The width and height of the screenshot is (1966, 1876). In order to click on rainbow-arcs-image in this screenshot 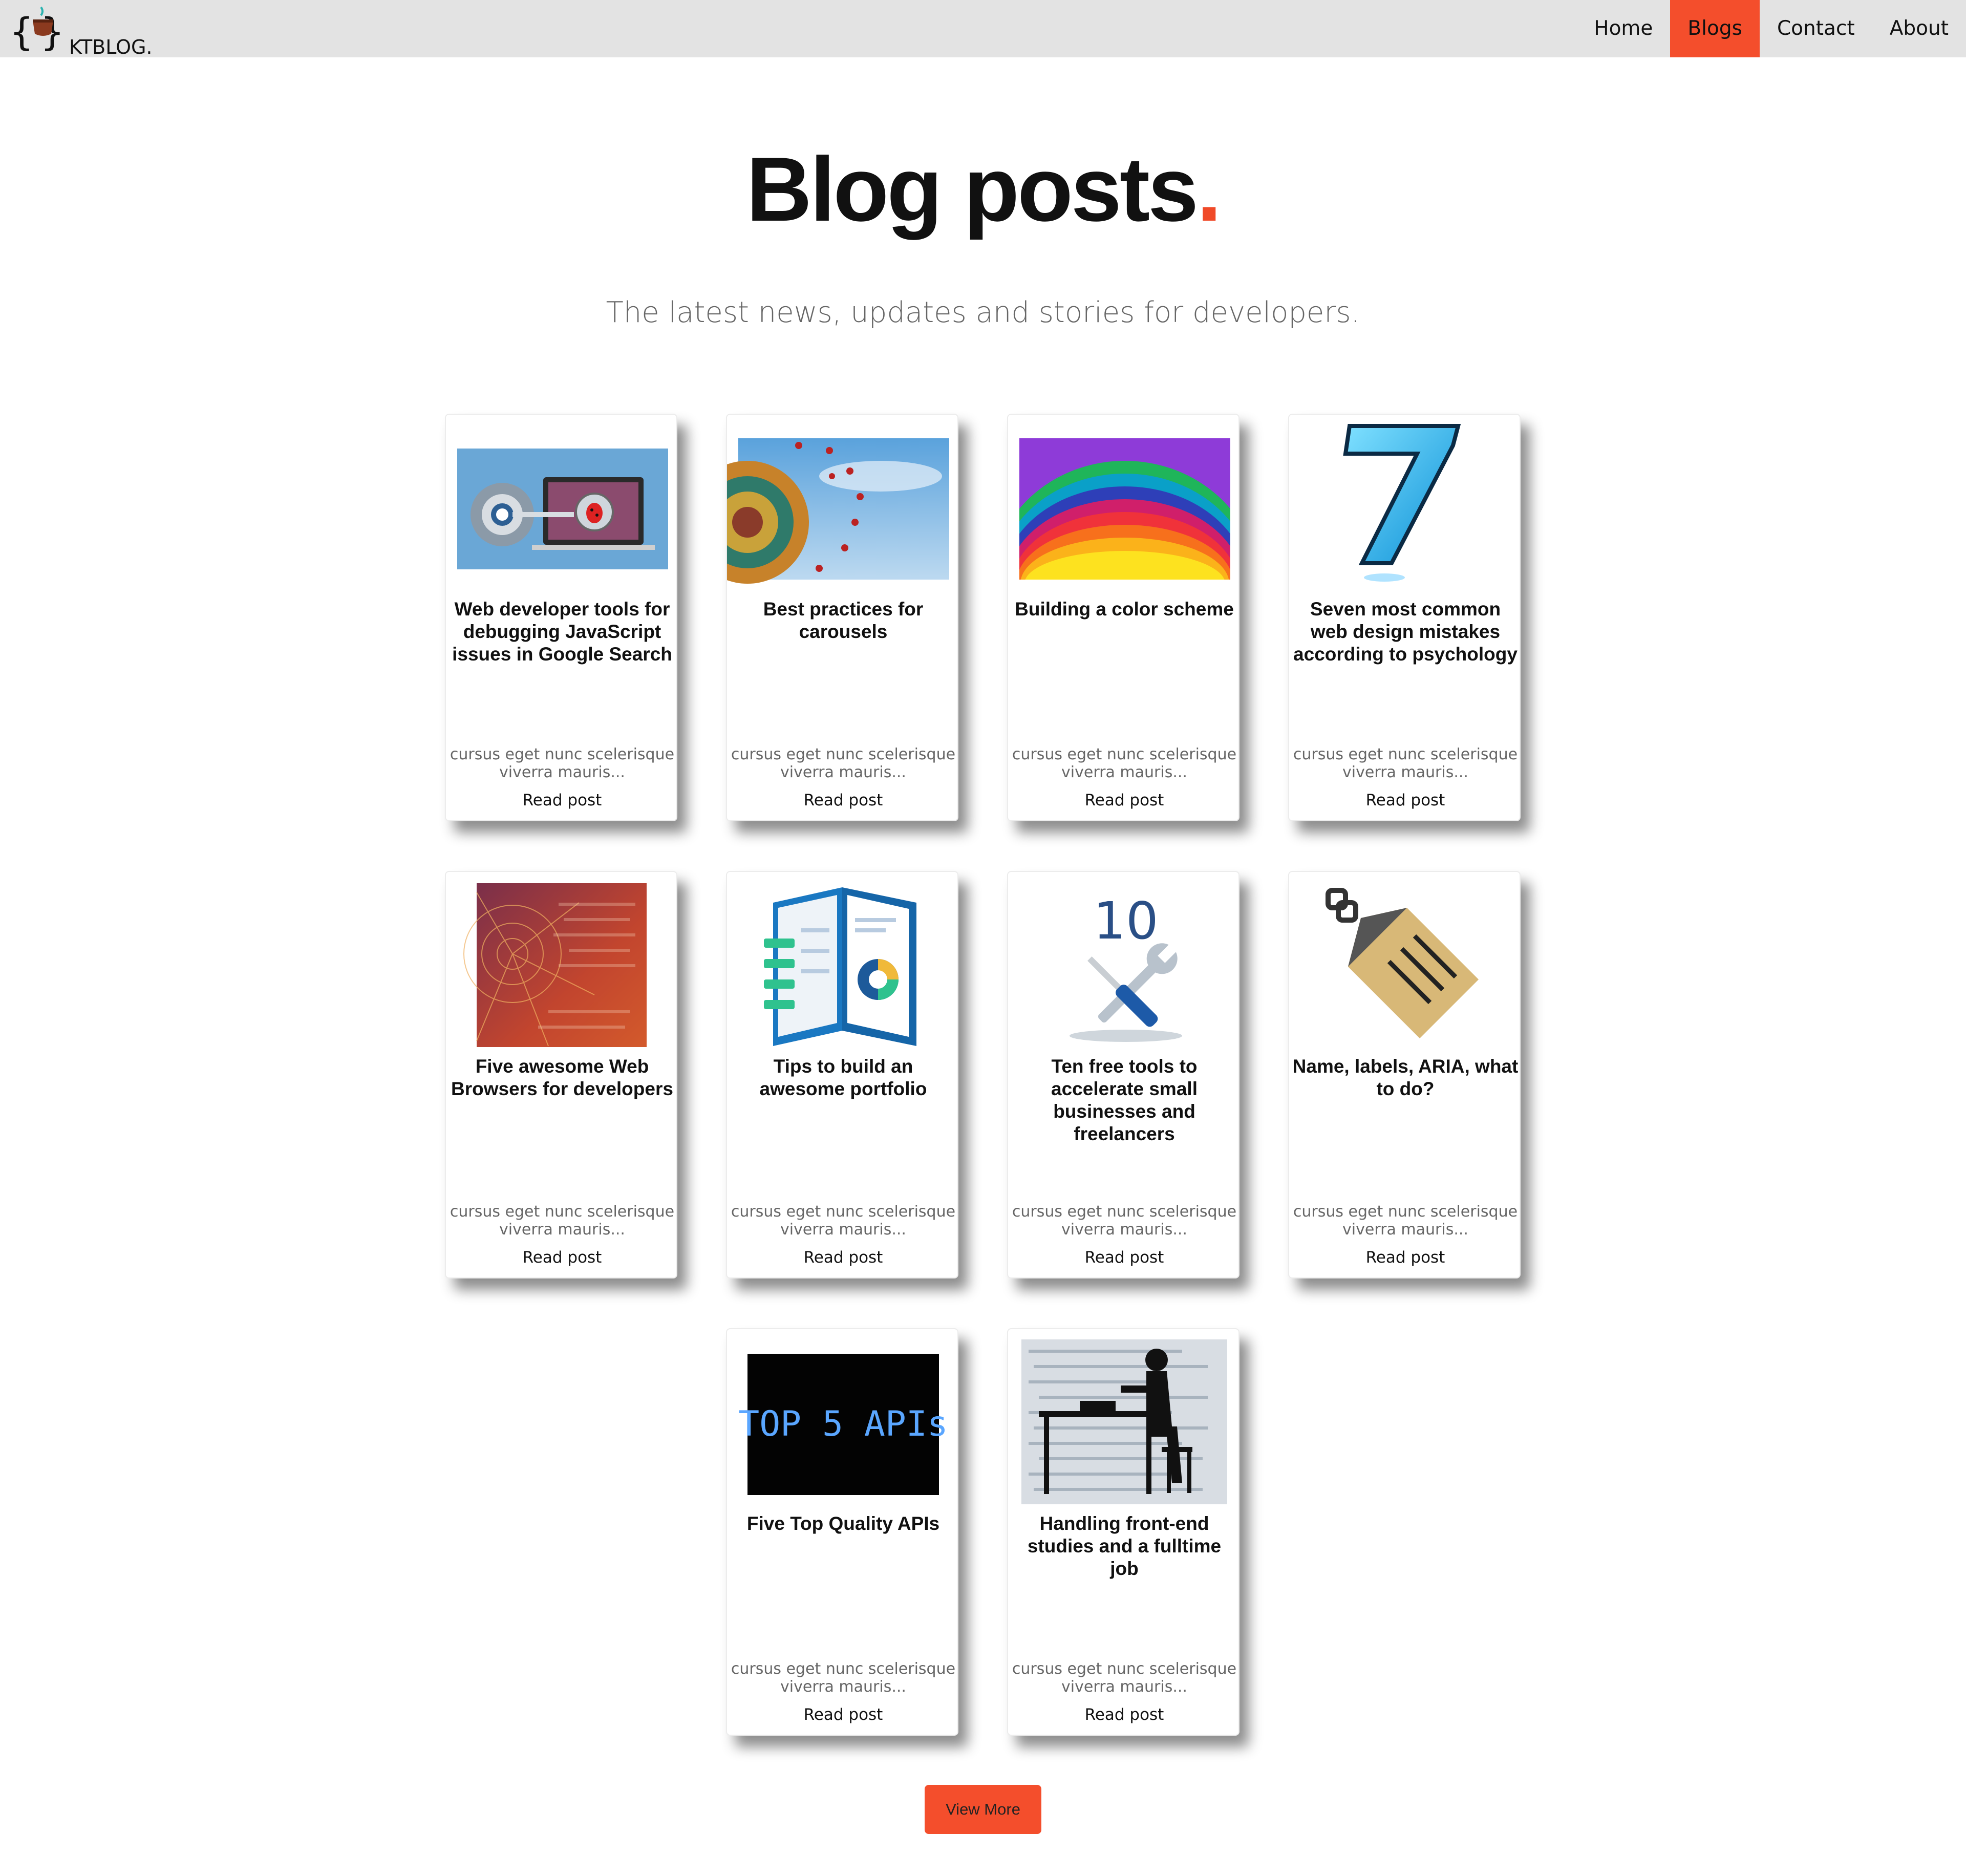, I will do `click(1124, 504)`.